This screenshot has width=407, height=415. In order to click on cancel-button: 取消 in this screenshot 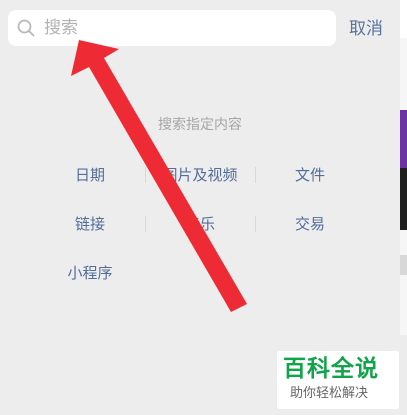, I will do `click(366, 29)`.